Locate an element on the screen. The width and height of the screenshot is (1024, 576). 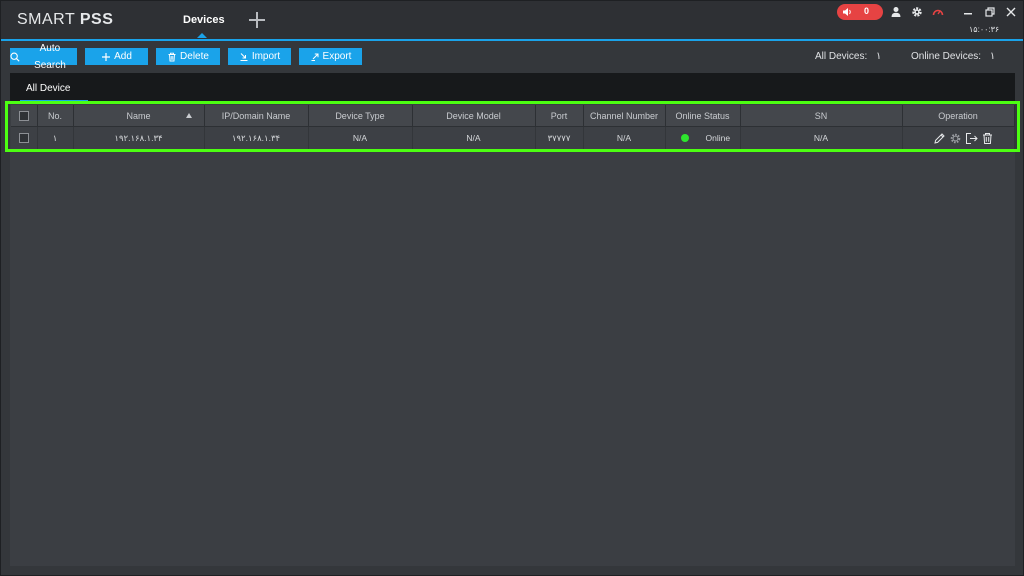
all-devices-label: All Devices: is located at coordinates (841, 56).